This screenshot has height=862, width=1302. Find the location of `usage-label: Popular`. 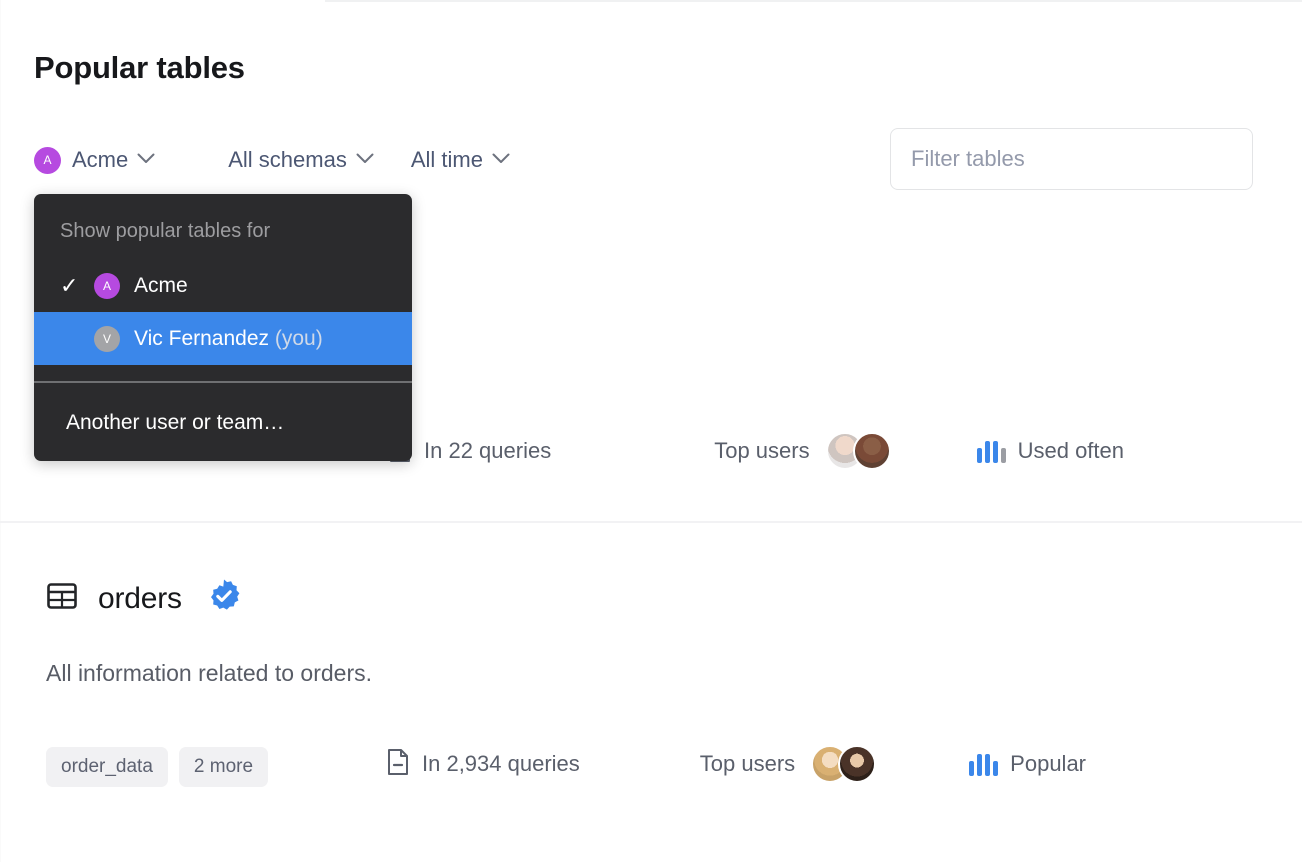

usage-label: Popular is located at coordinates (1048, 763).